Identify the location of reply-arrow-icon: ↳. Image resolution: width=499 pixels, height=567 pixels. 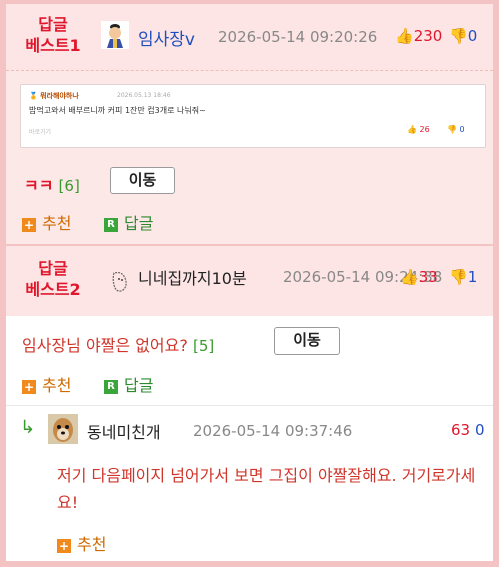
(28, 427).